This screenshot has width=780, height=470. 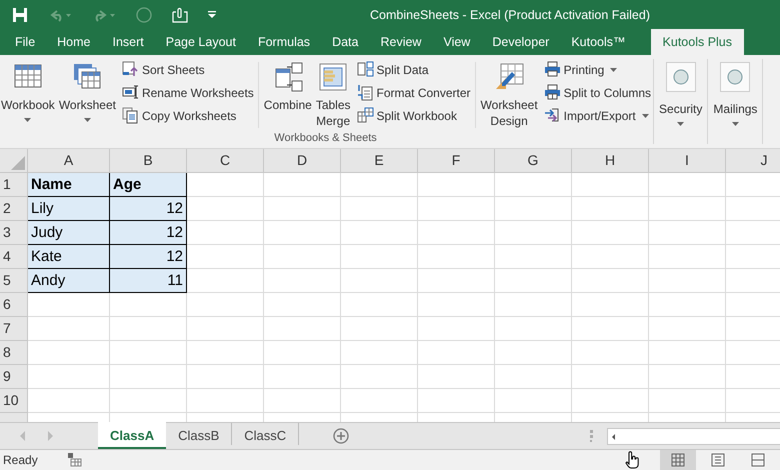 I want to click on circle-icon, so click(x=144, y=15).